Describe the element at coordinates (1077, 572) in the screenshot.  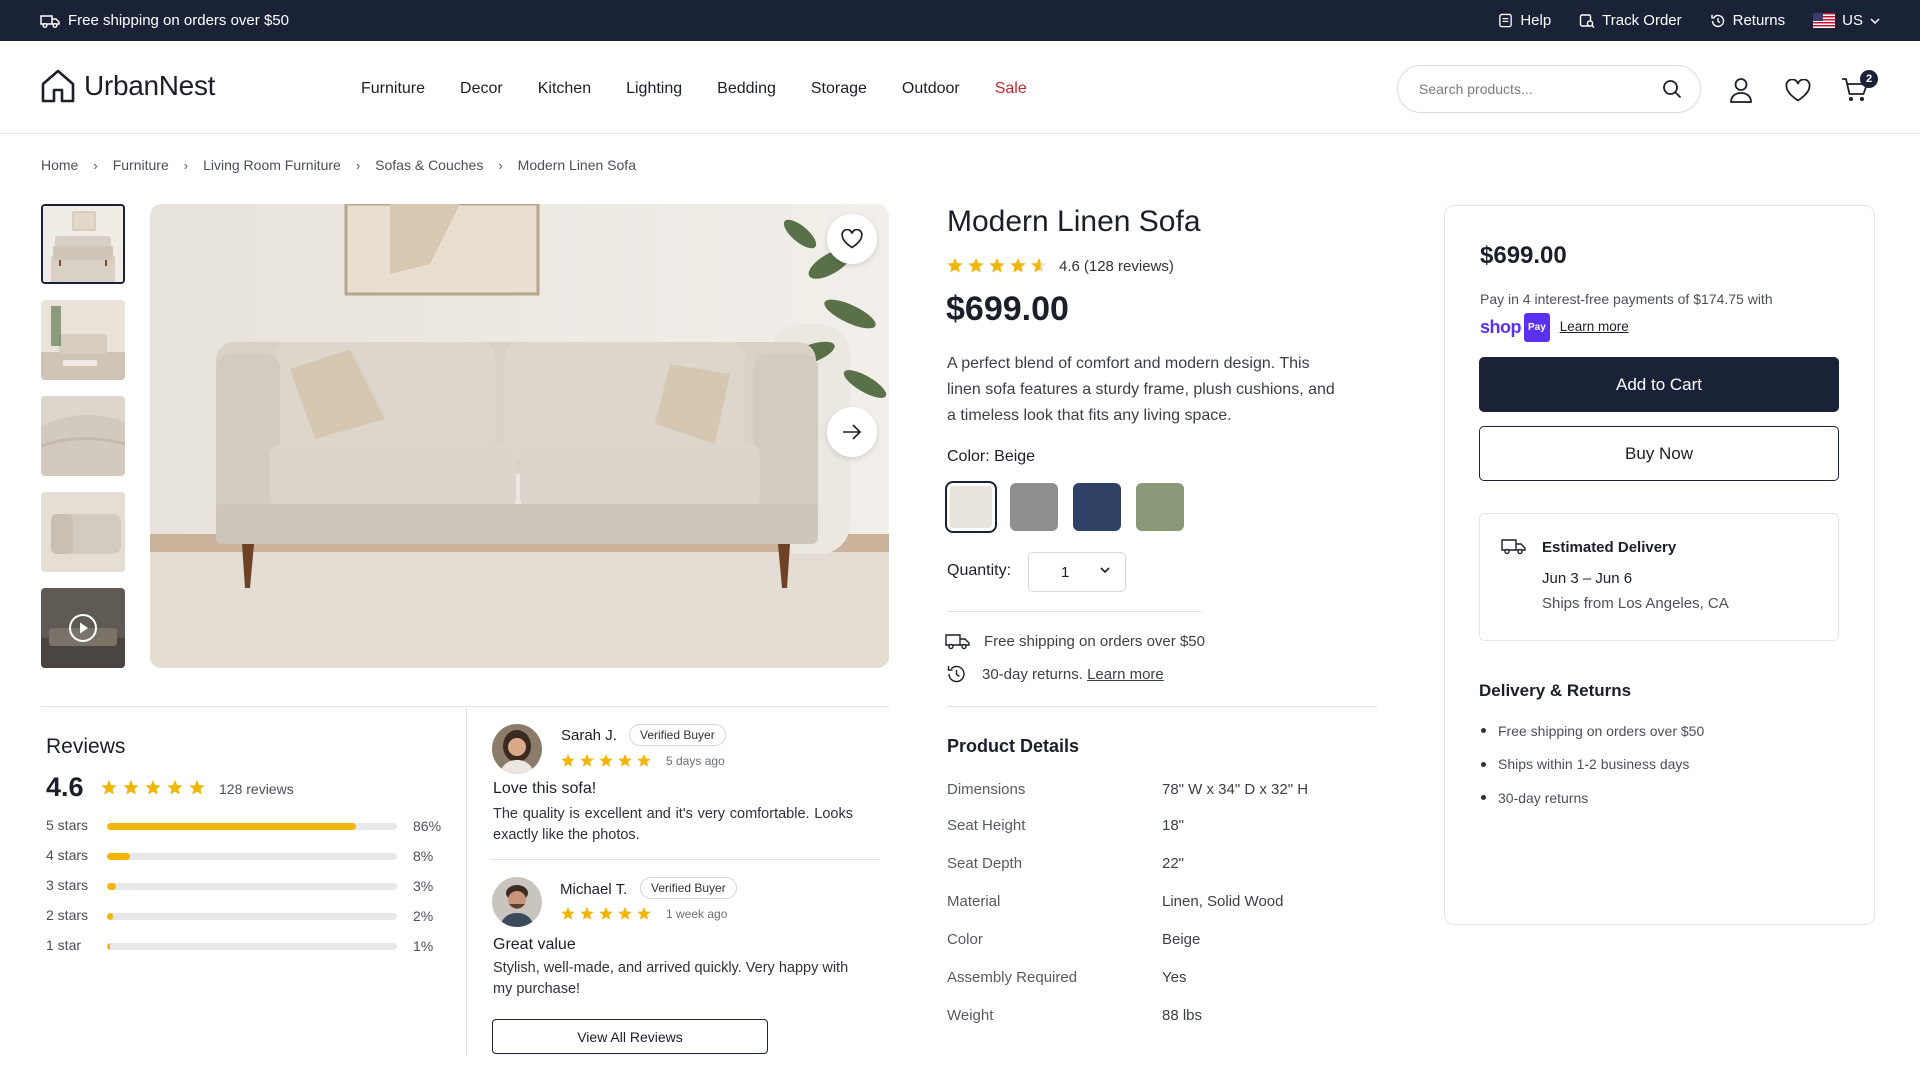
I see `quantity-select: 1` at that location.